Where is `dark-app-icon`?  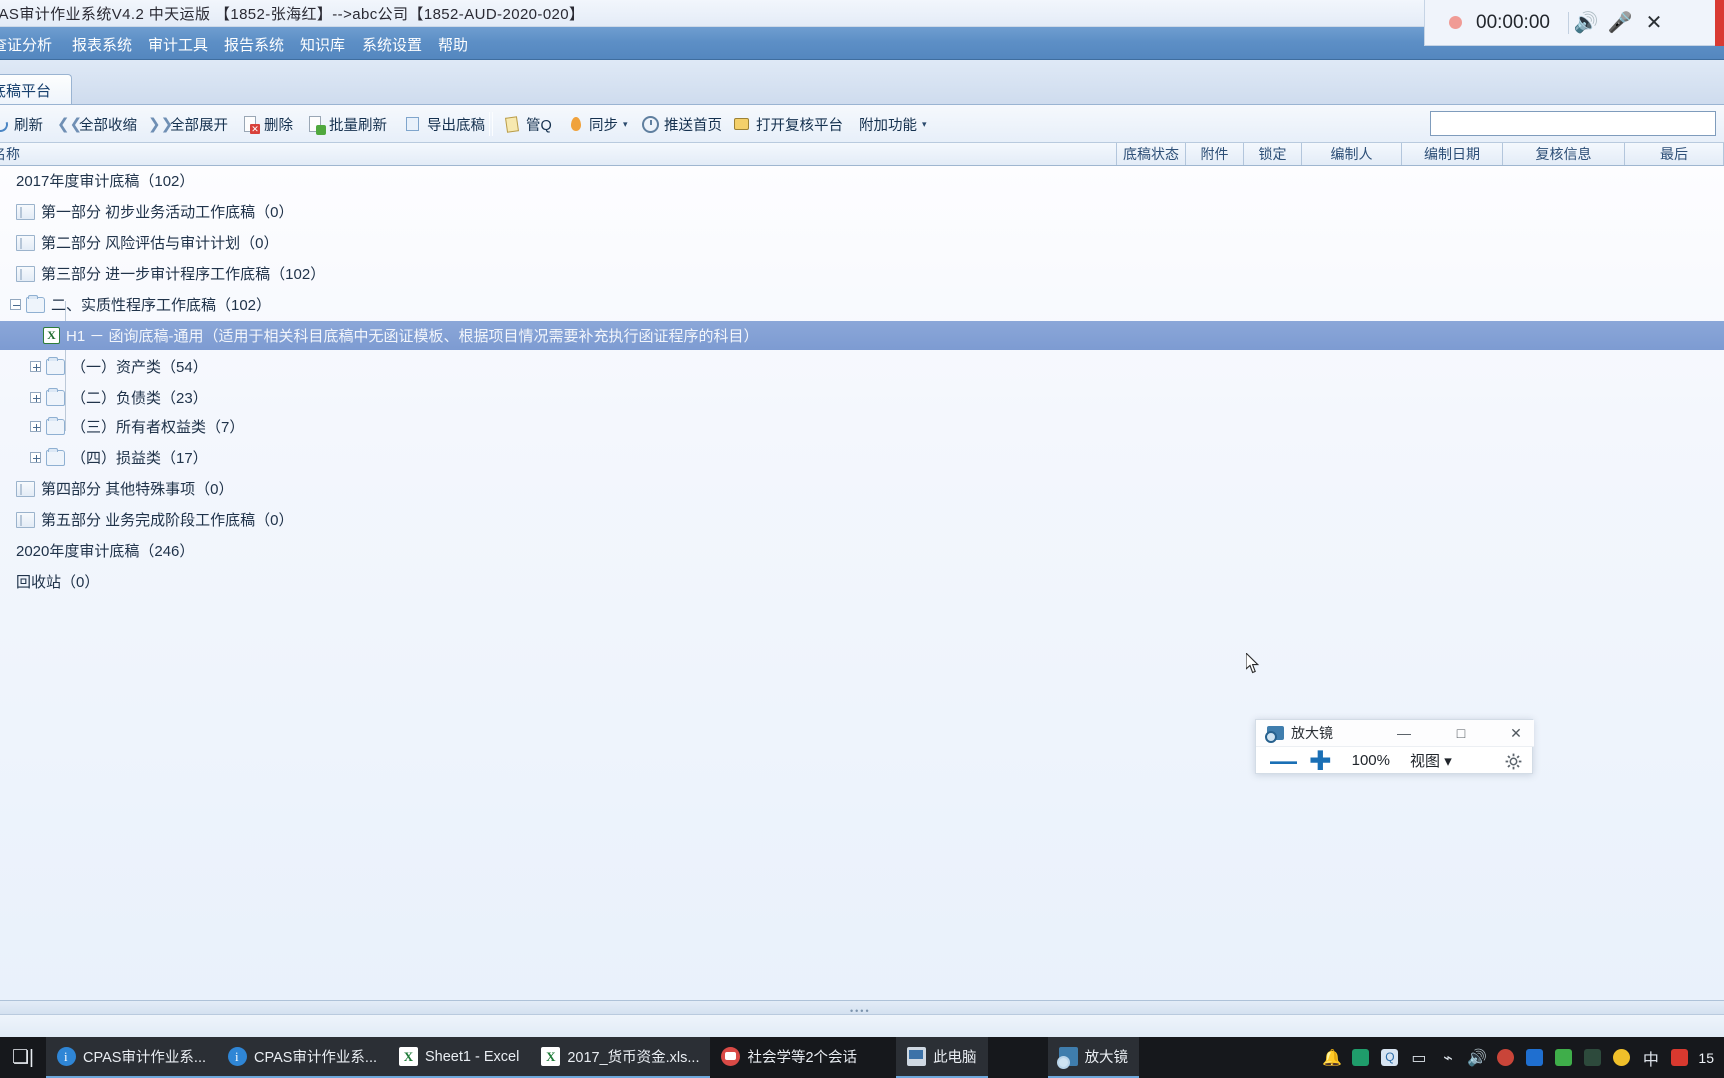 dark-app-icon is located at coordinates (1592, 1057).